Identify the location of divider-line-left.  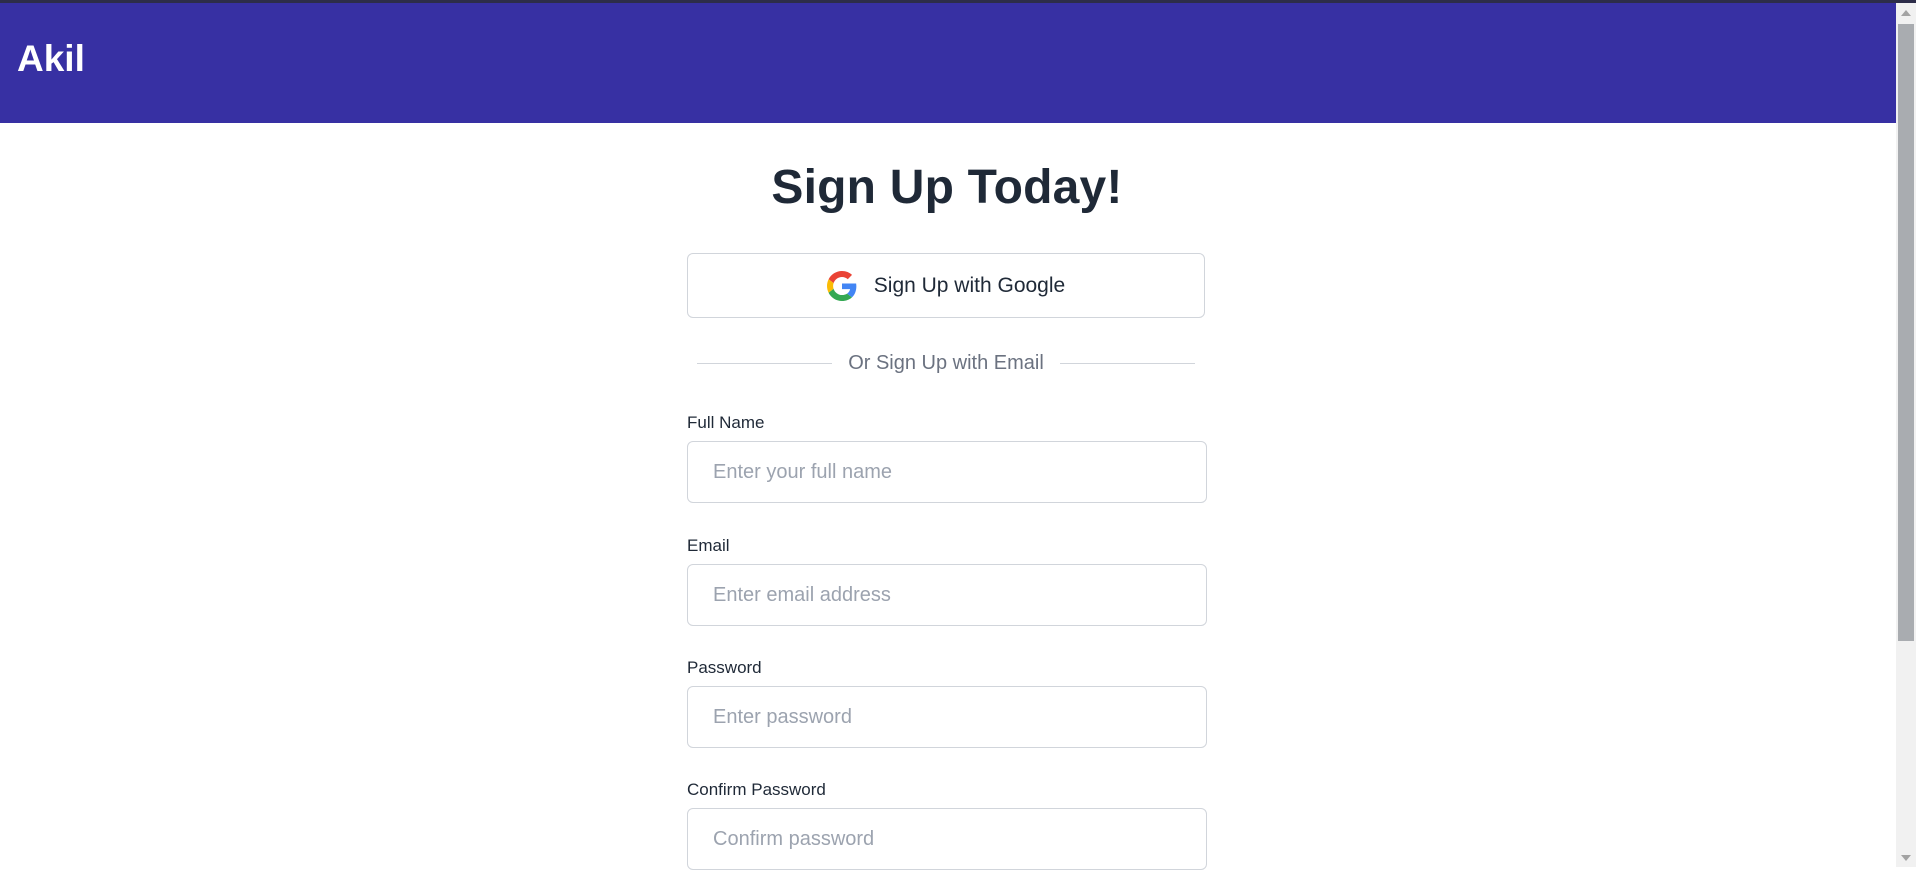
(765, 363).